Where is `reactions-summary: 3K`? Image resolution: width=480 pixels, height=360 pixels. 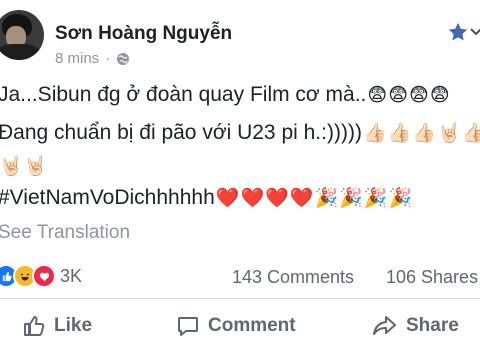 reactions-summary: 3K is located at coordinates (41, 276).